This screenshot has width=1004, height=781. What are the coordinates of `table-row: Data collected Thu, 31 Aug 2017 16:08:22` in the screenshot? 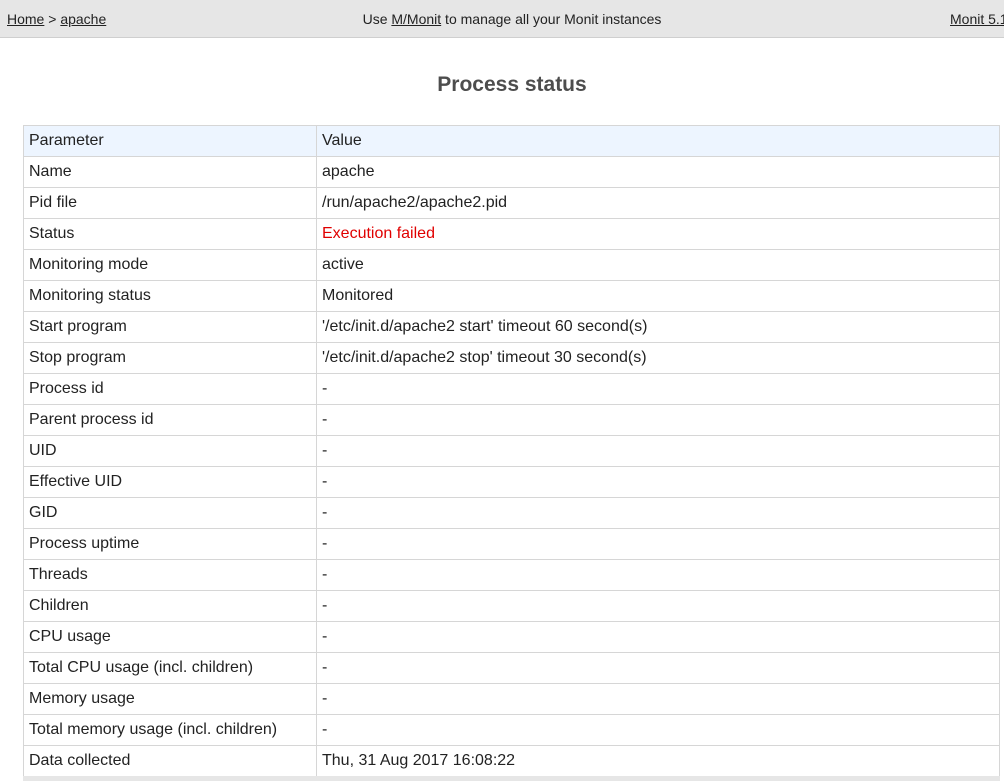 It's located at (511, 761).